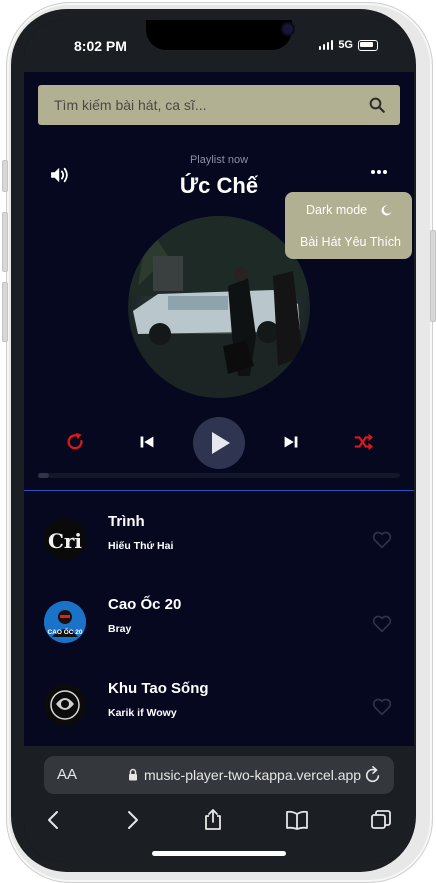  I want to click on lock-icon, so click(133, 774).